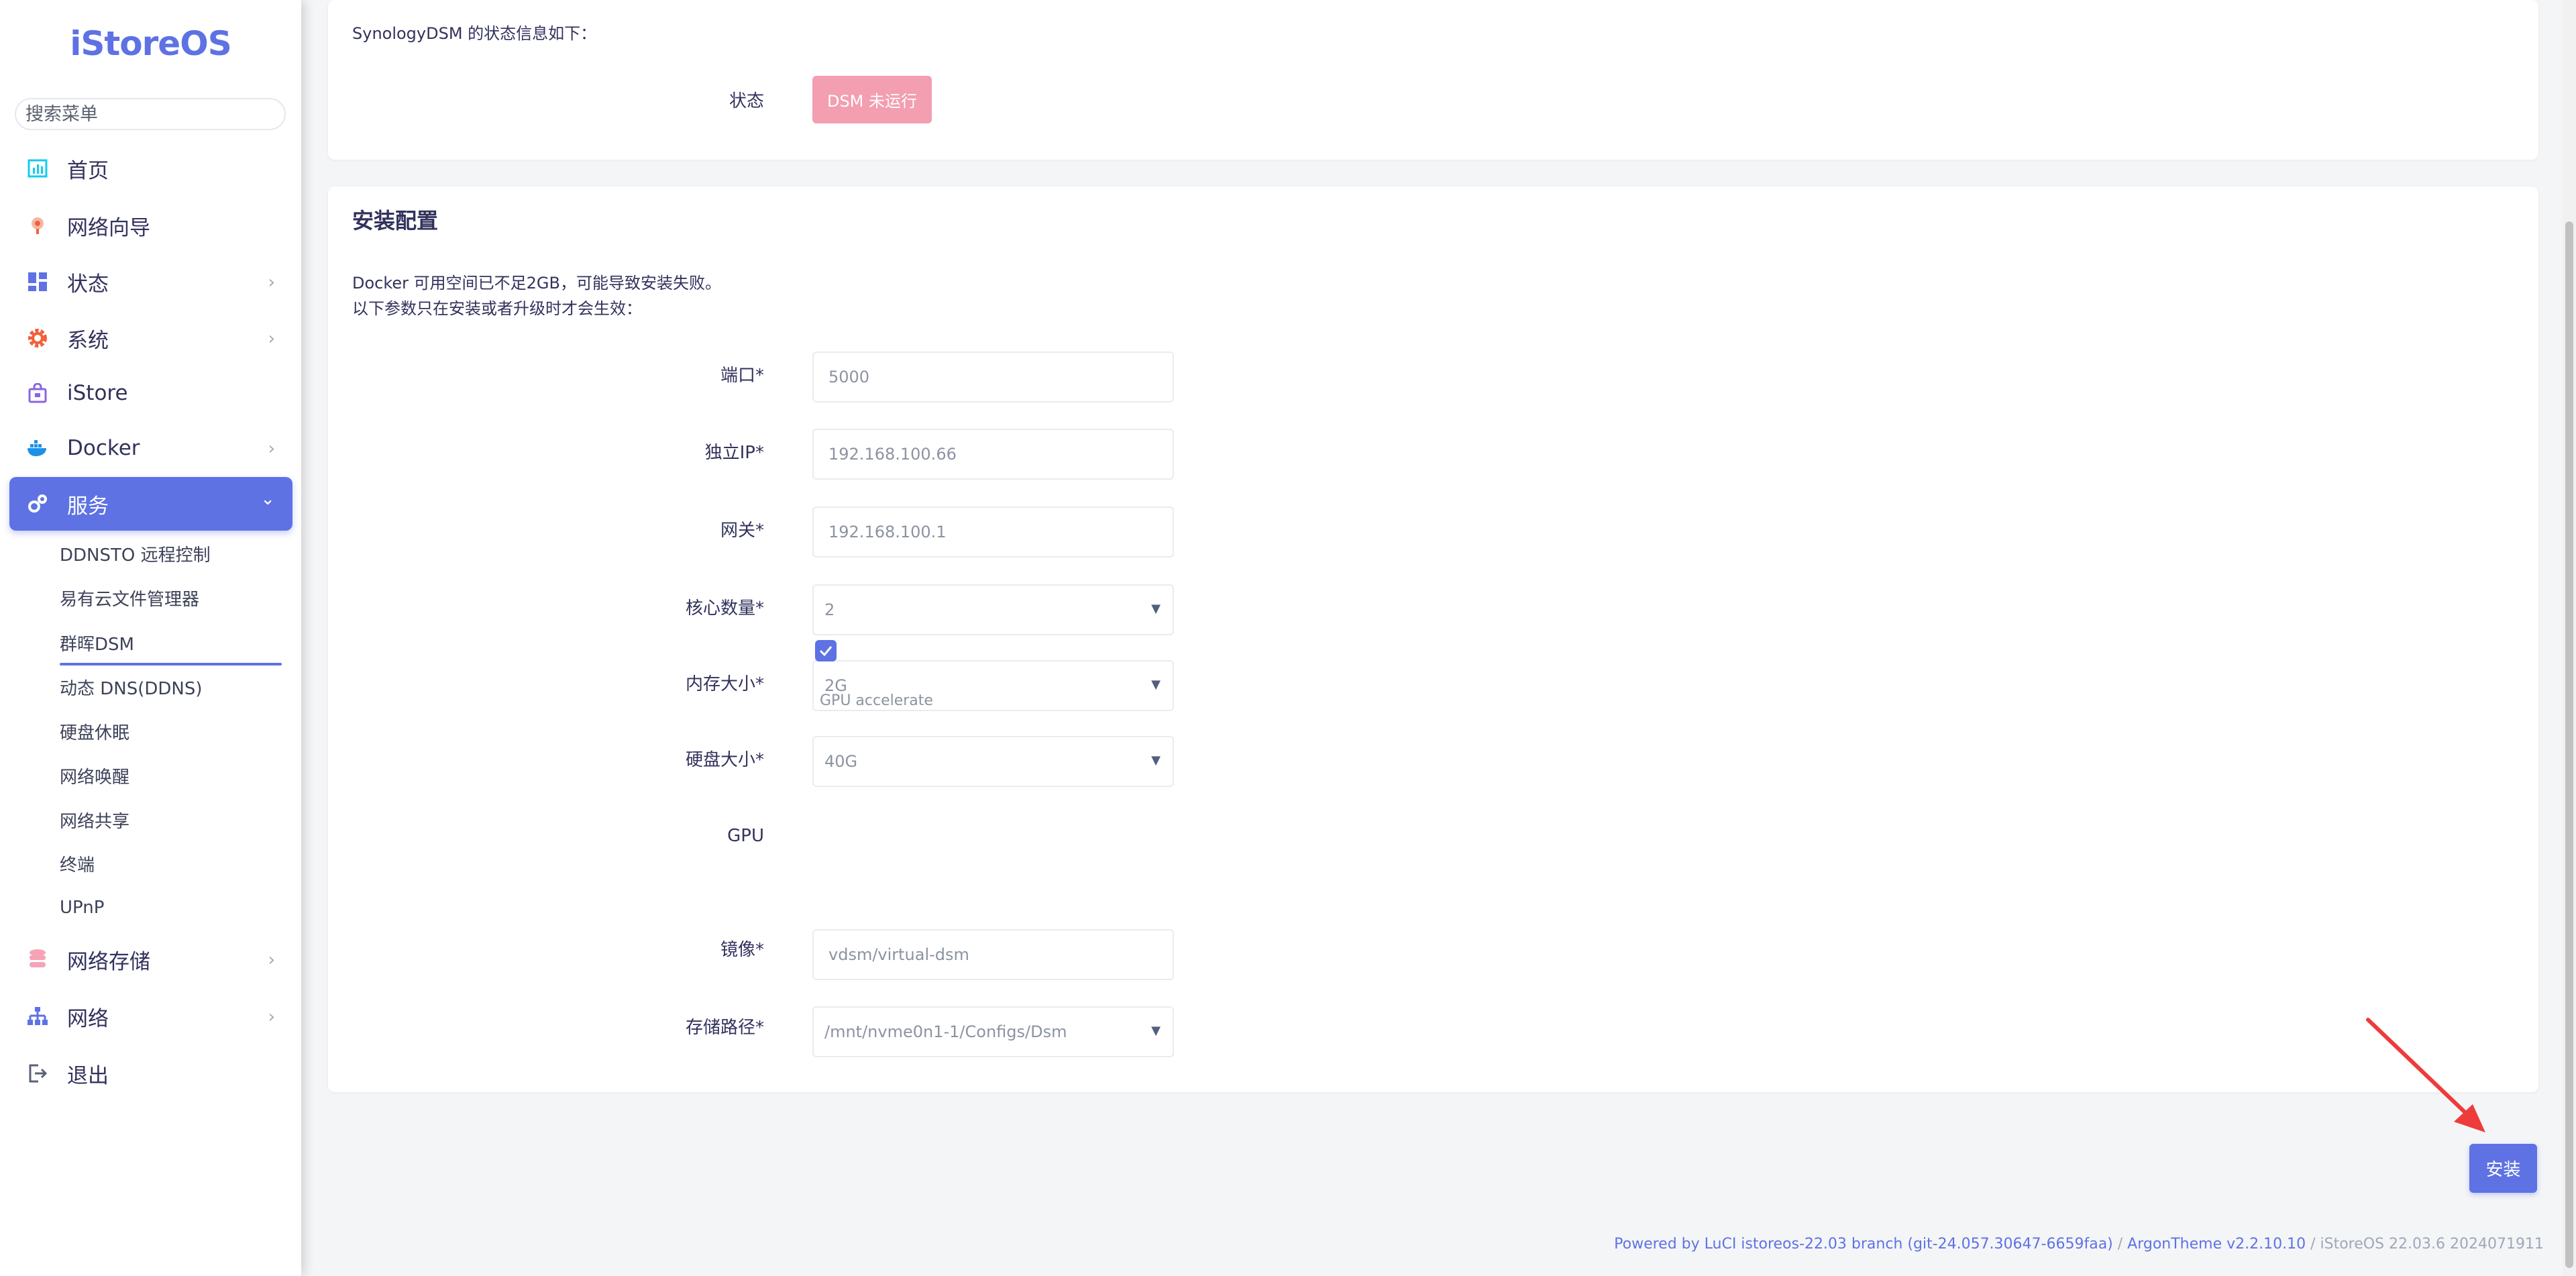 The width and height of the screenshot is (2576, 1276). Describe the element at coordinates (37, 338) in the screenshot. I see `gear-icon` at that location.